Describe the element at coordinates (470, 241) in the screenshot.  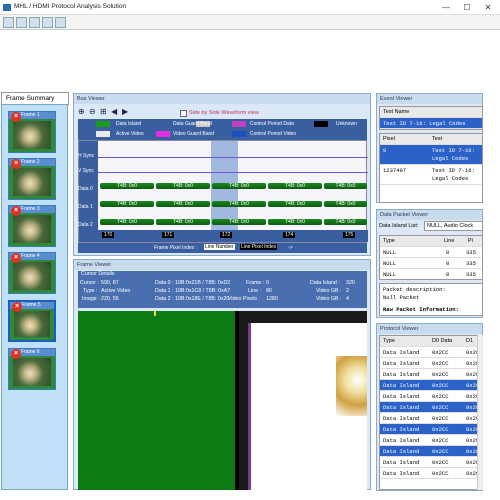
I see `column-header: Pi` at that location.